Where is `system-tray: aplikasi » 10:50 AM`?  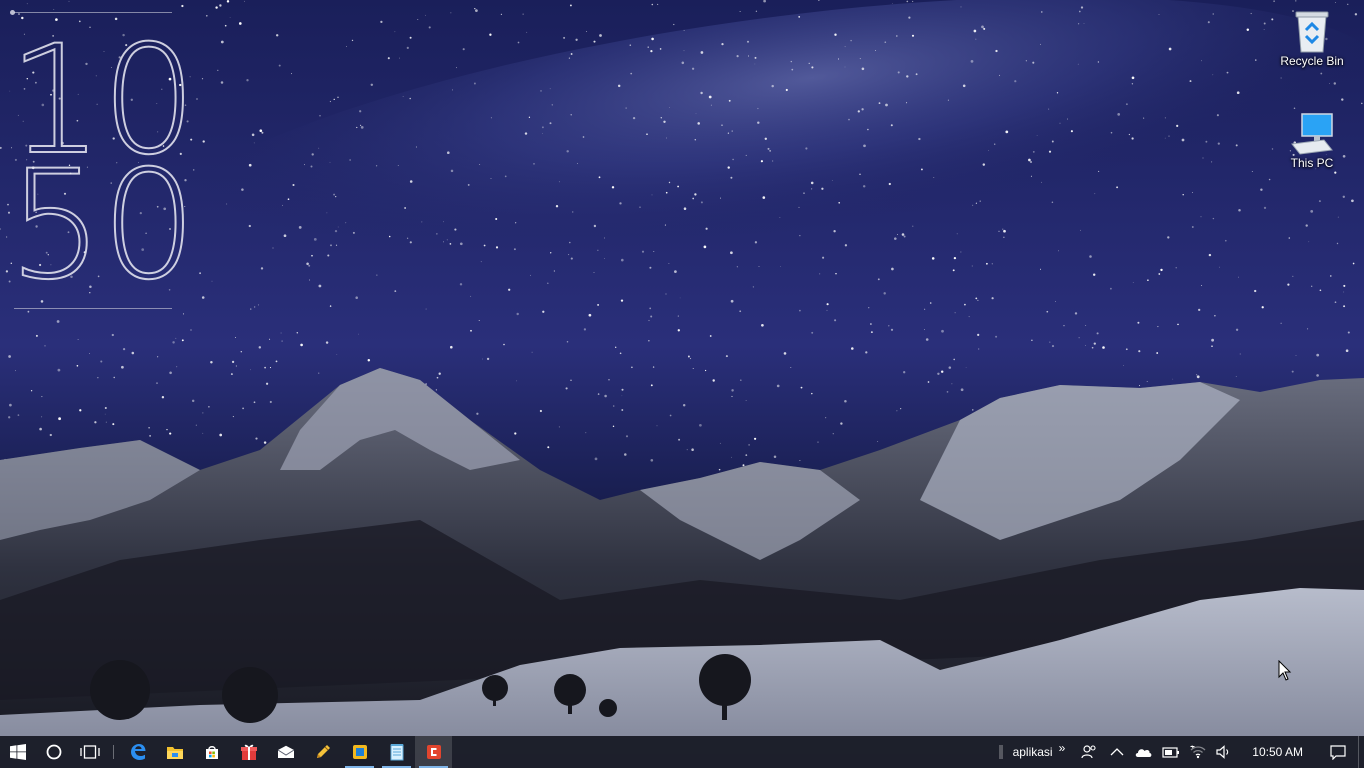
system-tray: aplikasi » 10:50 AM is located at coordinates (1179, 752).